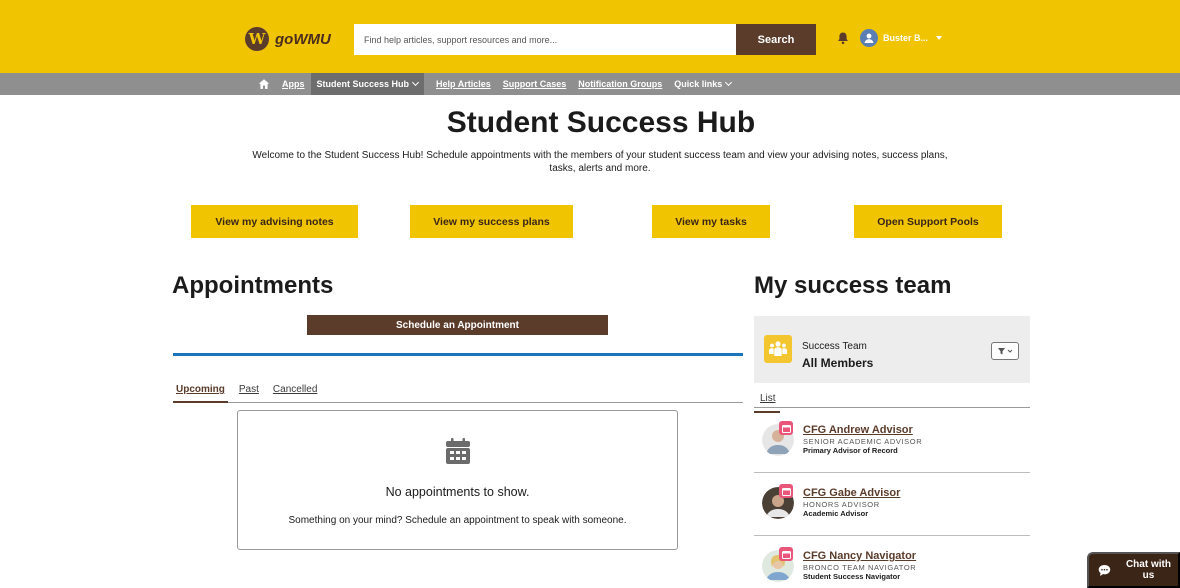  Describe the element at coordinates (491, 221) in the screenshot. I see `view-success-plans-button: View my success plans` at that location.